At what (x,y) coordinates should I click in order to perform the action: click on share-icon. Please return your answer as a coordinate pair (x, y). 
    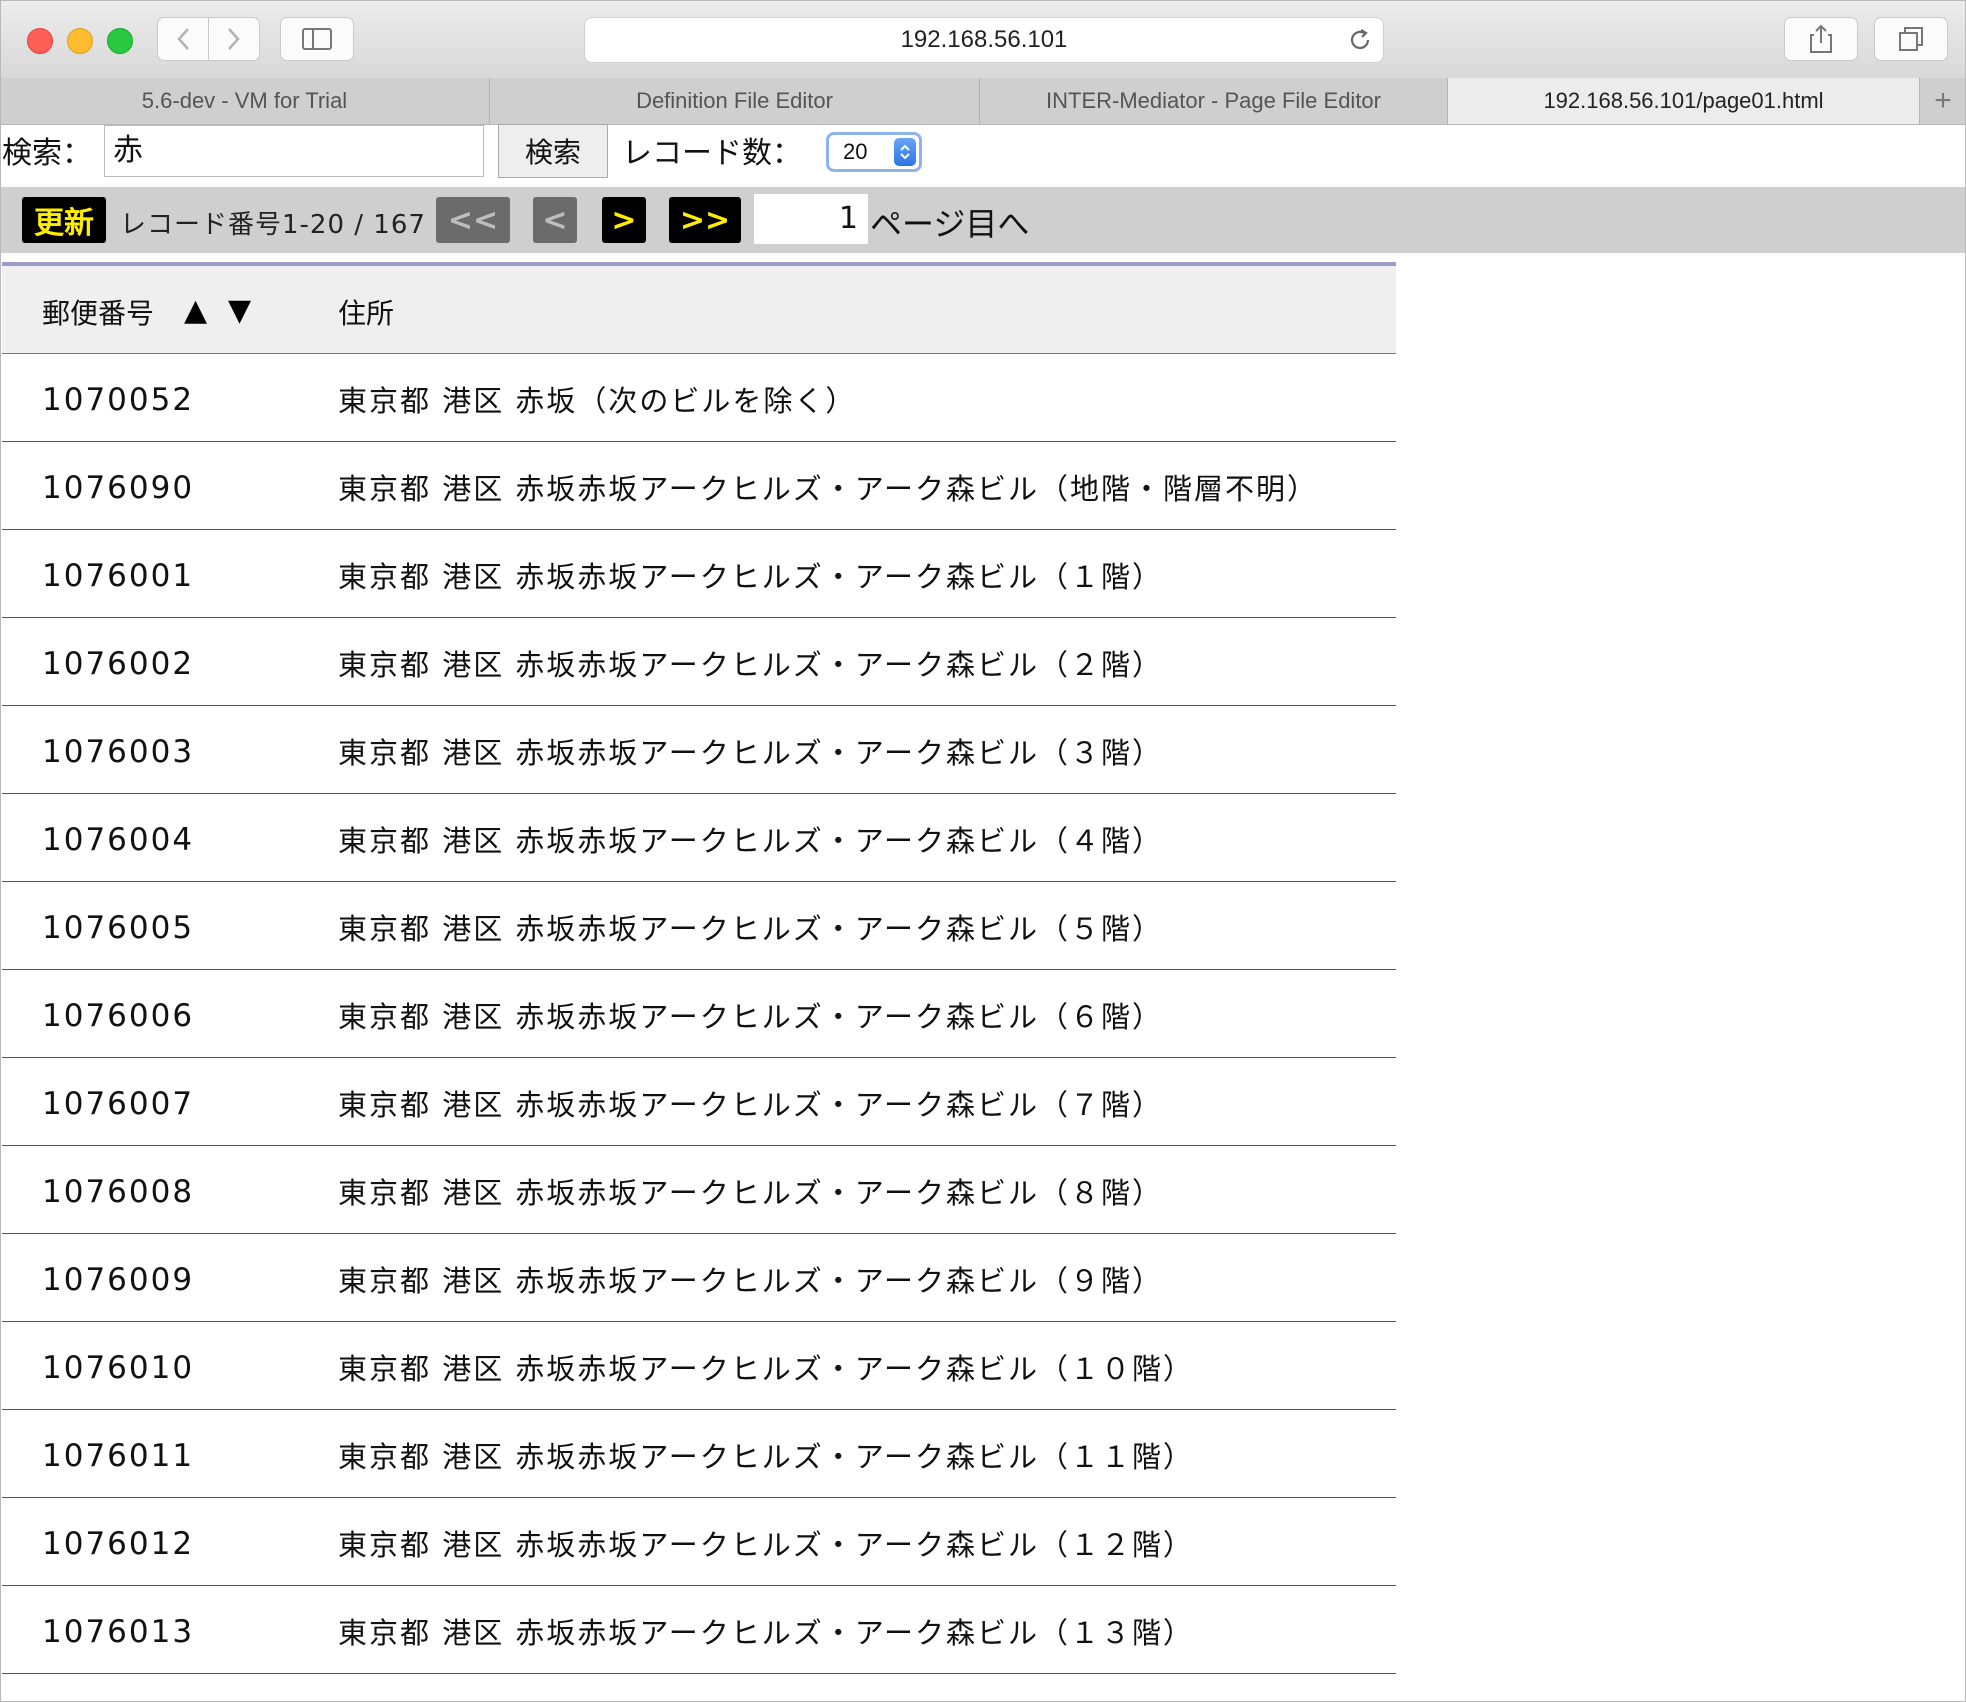
    Looking at the image, I should click on (1821, 38).